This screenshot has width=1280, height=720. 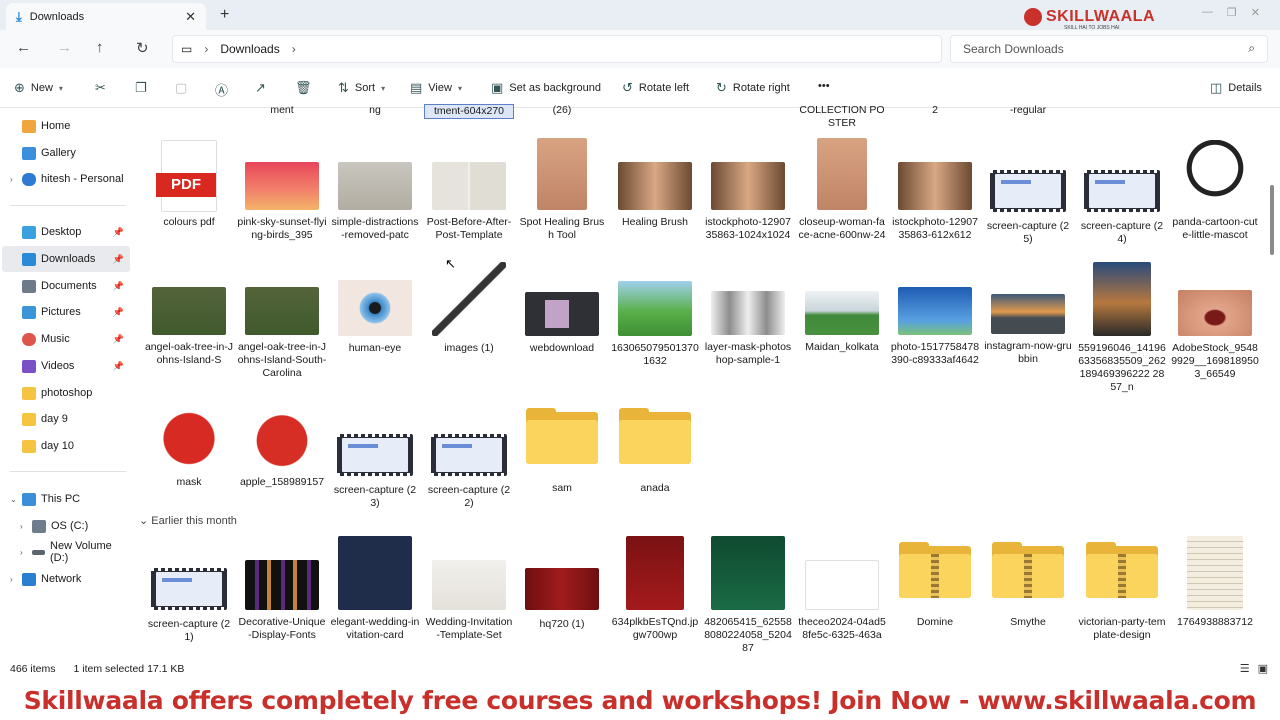 I want to click on file-item: COLLECTION POSTER, so click(x=842, y=117).